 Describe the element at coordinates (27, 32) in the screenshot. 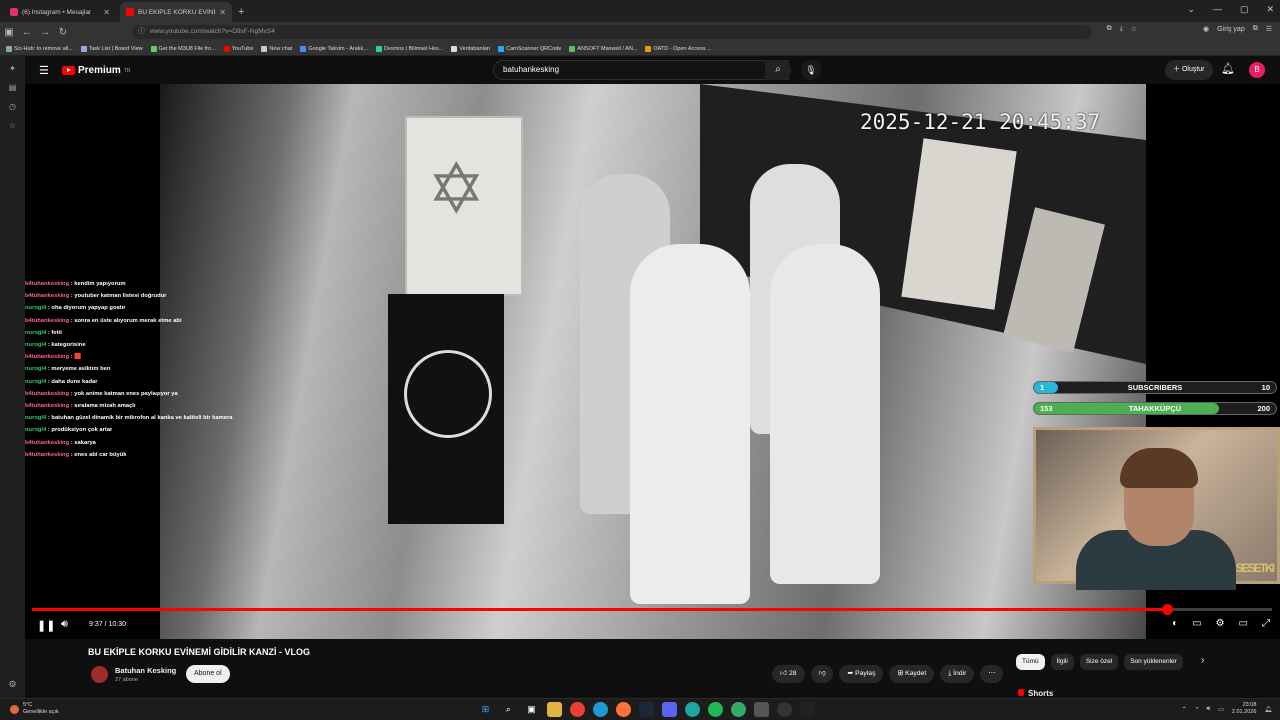

I see `back-icon: ←` at that location.